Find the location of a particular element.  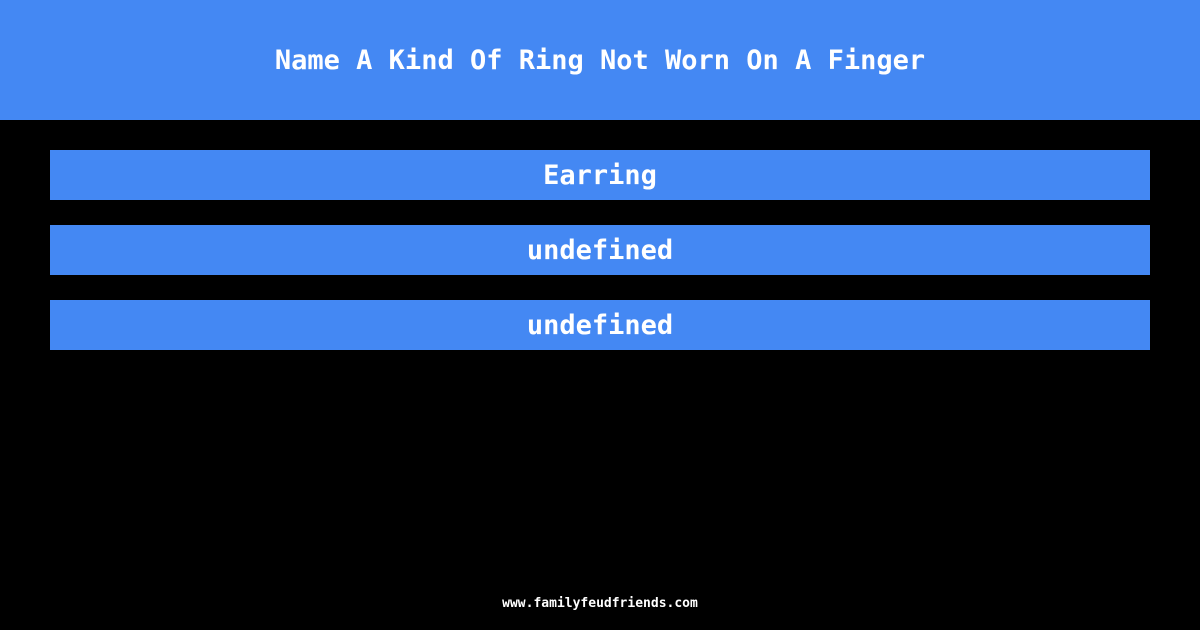

question-title: Name A Kind Of Ring Not Worn On A Finger is located at coordinates (600, 60).